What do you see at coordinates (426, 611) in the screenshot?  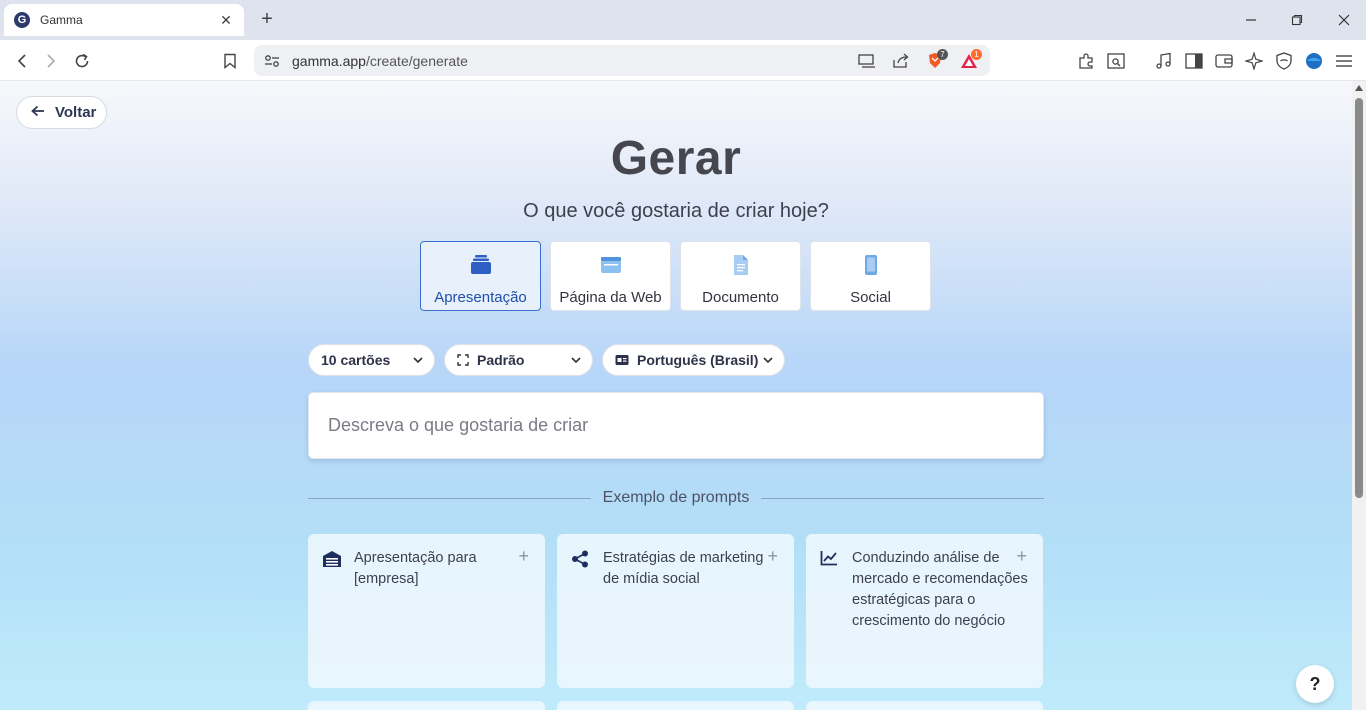 I see `example-prompt-card: Apresentação para [empresa] +` at bounding box center [426, 611].